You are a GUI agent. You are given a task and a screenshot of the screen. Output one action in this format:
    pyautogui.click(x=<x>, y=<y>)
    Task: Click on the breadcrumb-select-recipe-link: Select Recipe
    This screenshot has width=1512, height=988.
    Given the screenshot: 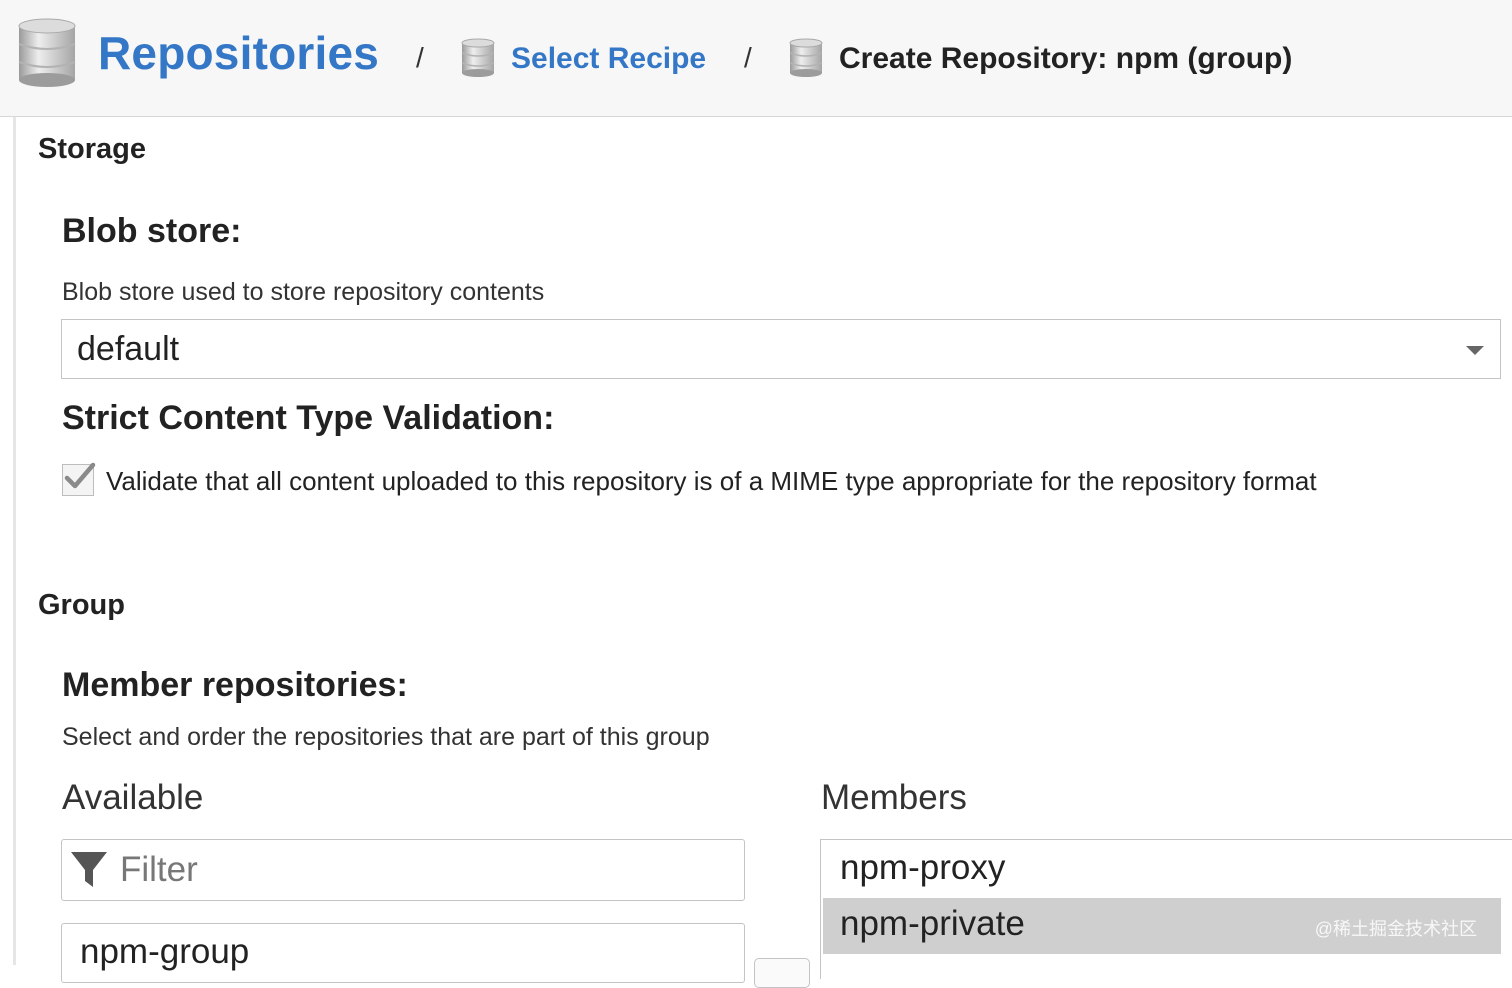 What is the action you would take?
    pyautogui.click(x=608, y=59)
    